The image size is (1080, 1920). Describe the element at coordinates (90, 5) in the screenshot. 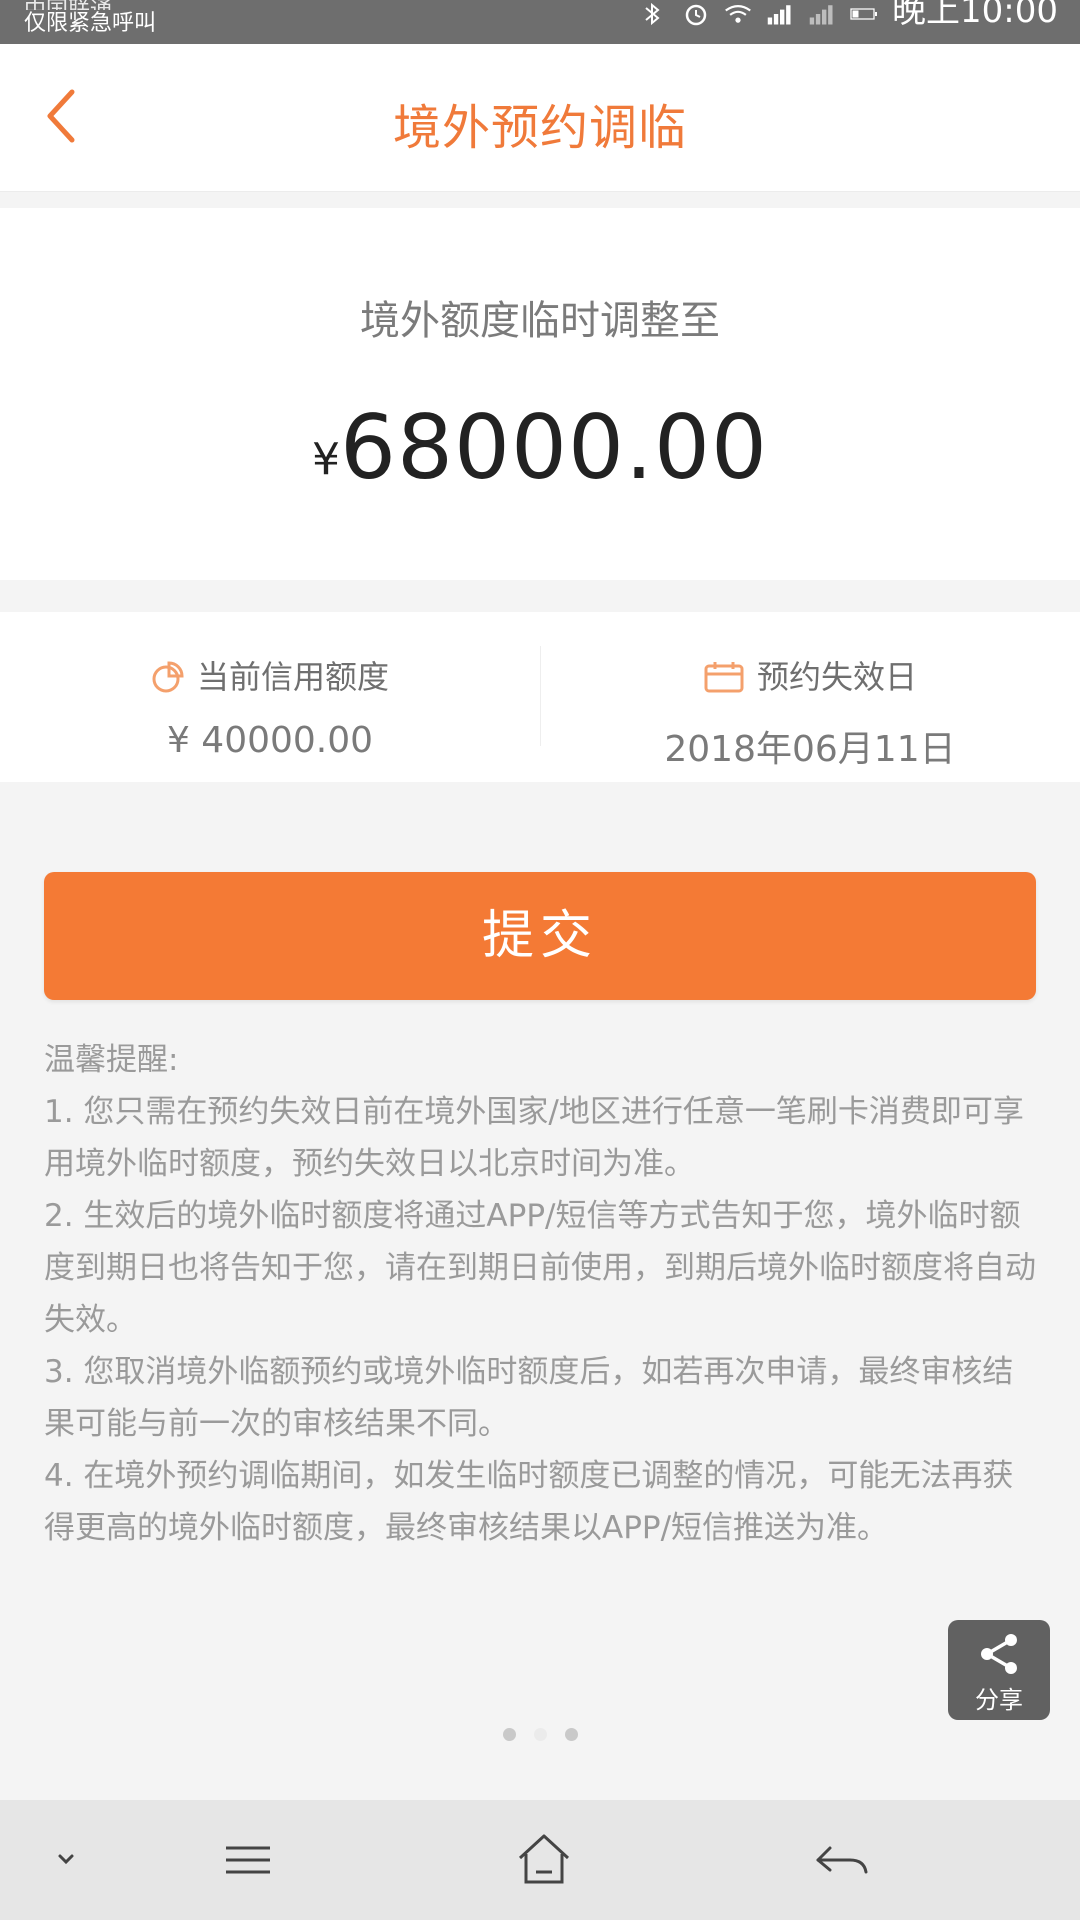

I see `carrier-text: 中国联通` at that location.